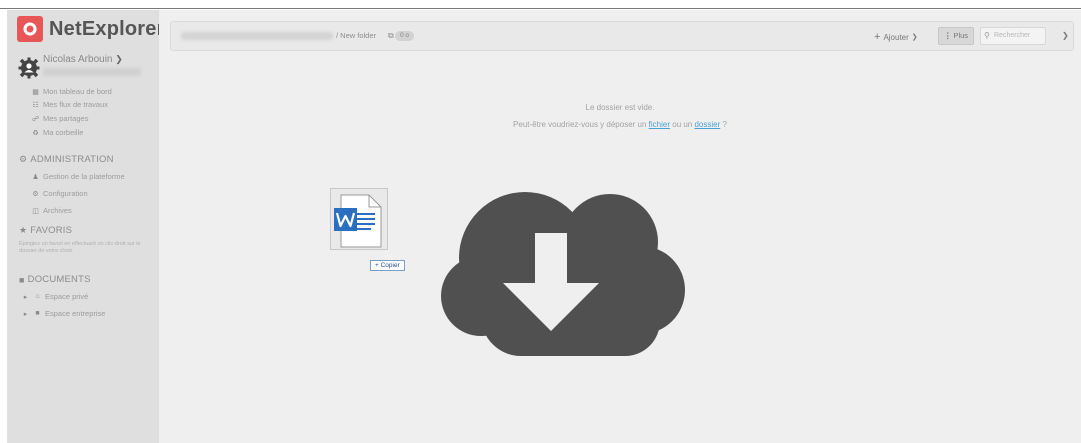  What do you see at coordinates (51, 210) in the screenshot?
I see `sidebar-item-archives: ◫ Archives` at bounding box center [51, 210].